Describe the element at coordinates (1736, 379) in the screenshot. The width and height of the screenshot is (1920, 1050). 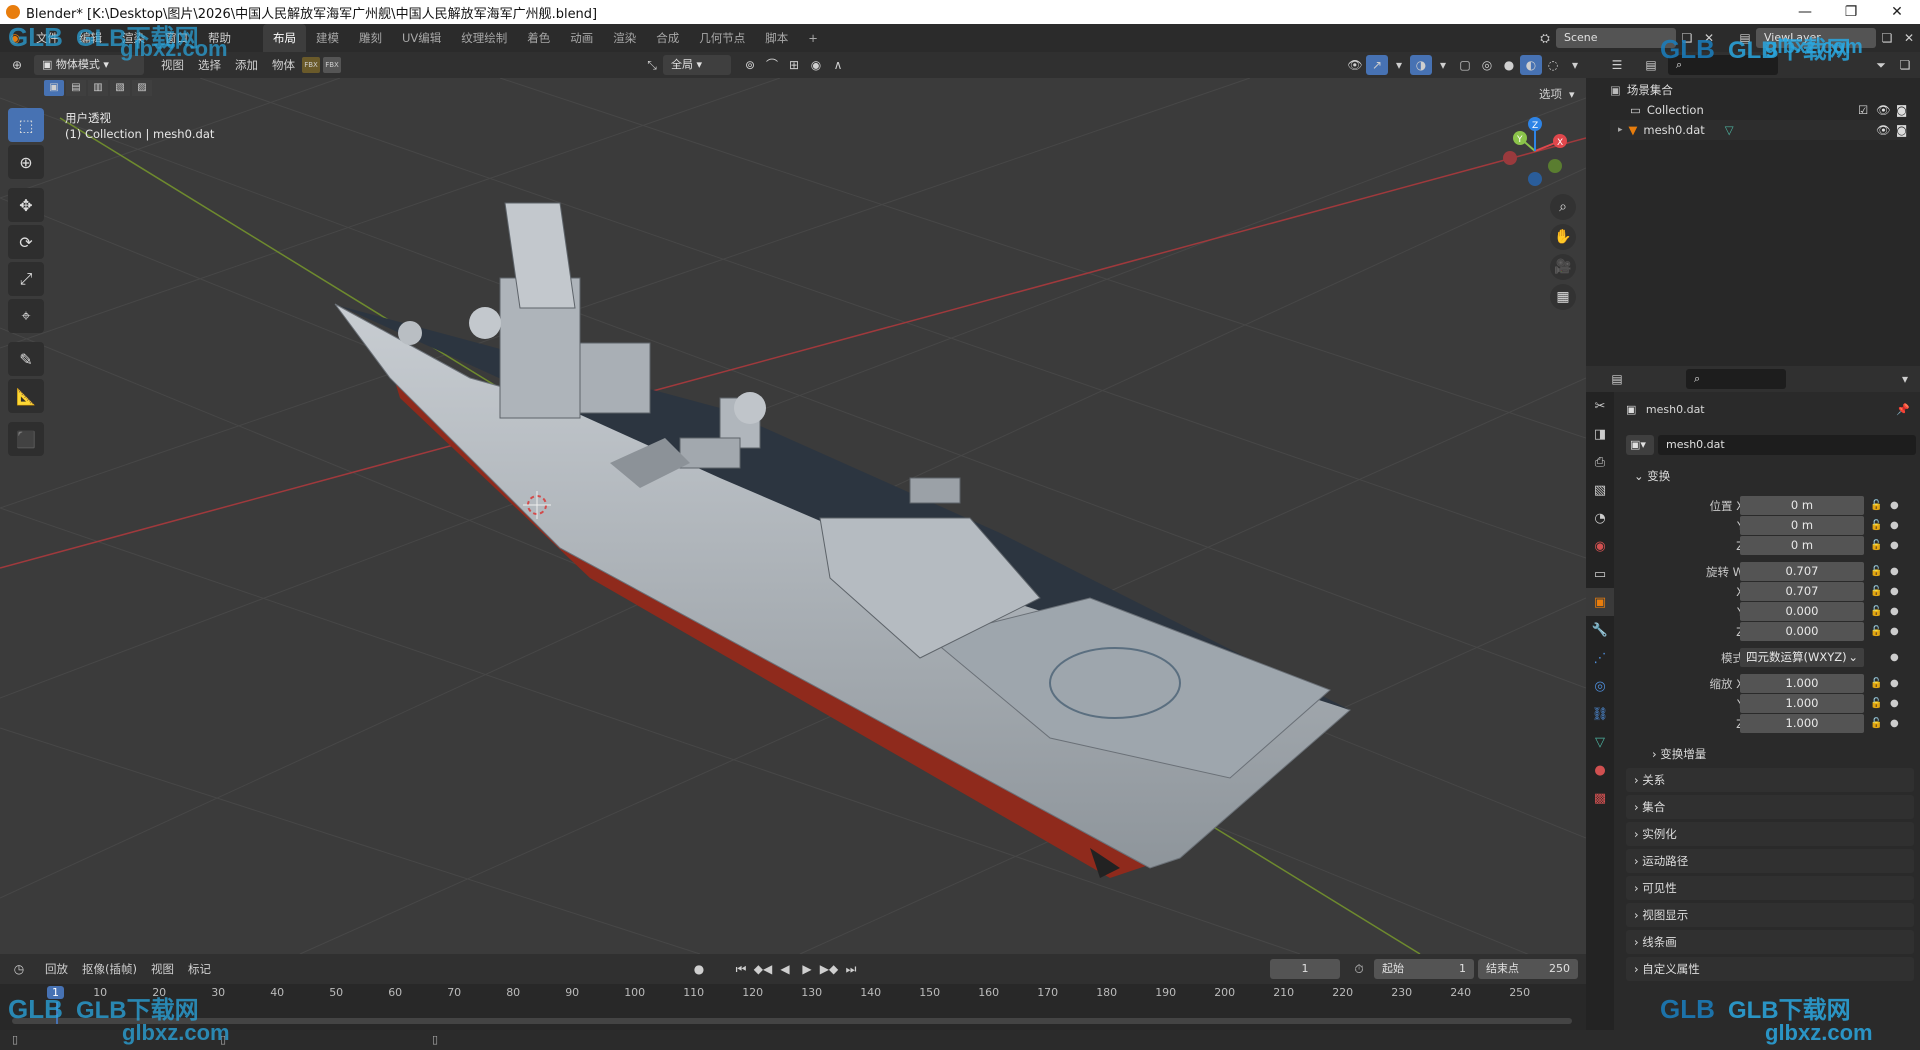
I see `properties-search-input: ⌕` at that location.